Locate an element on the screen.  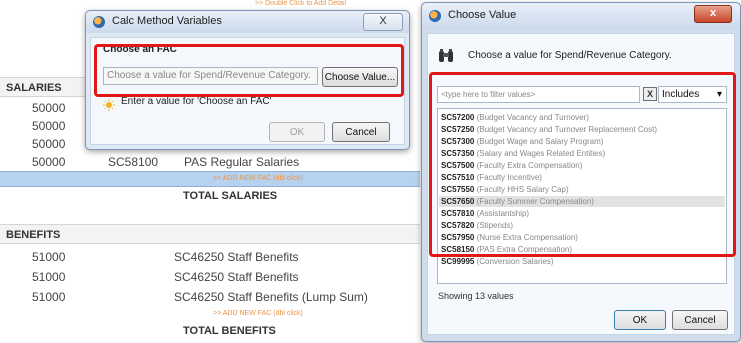
total-benefits: TOTAL BENEFITS is located at coordinates (229, 331).